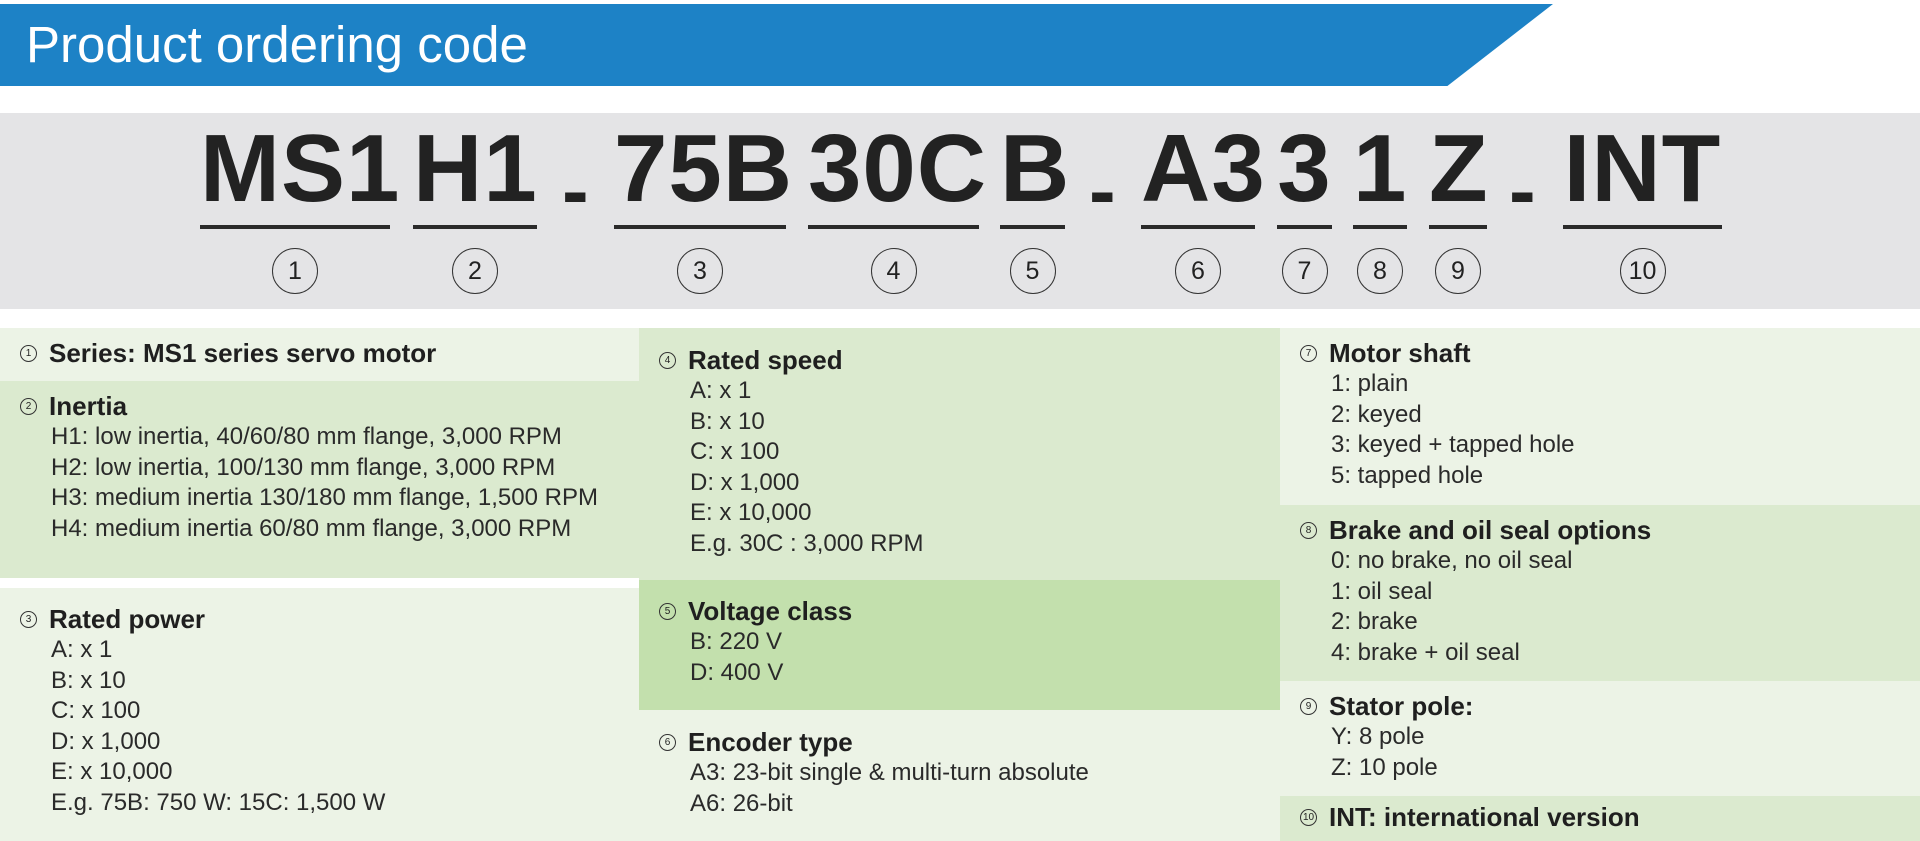 Image resolution: width=1920 pixels, height=841 pixels. Describe the element at coordinates (1384, 767) in the screenshot. I see `section-line: Z: 10 pole` at that location.